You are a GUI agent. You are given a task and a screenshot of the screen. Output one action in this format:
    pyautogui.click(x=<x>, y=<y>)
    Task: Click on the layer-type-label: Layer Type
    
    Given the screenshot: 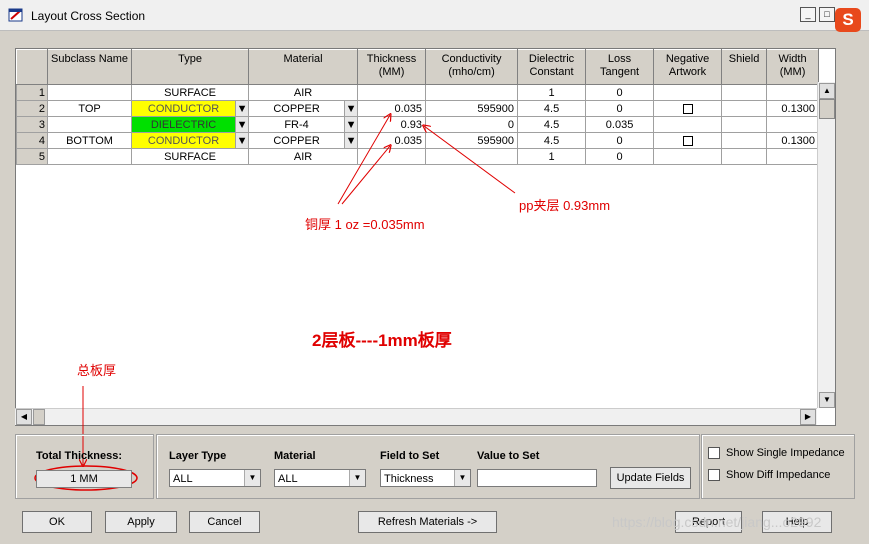 What is the action you would take?
    pyautogui.click(x=198, y=456)
    